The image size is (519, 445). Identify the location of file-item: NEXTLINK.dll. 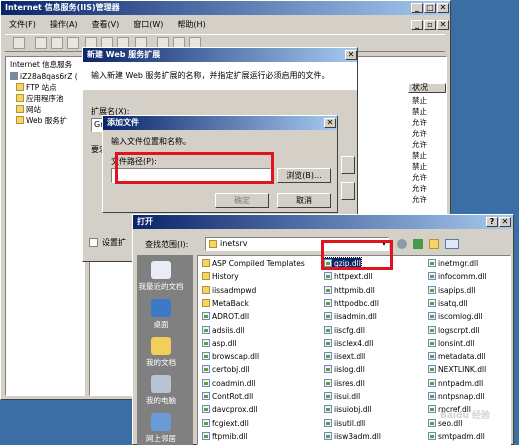
(457, 369).